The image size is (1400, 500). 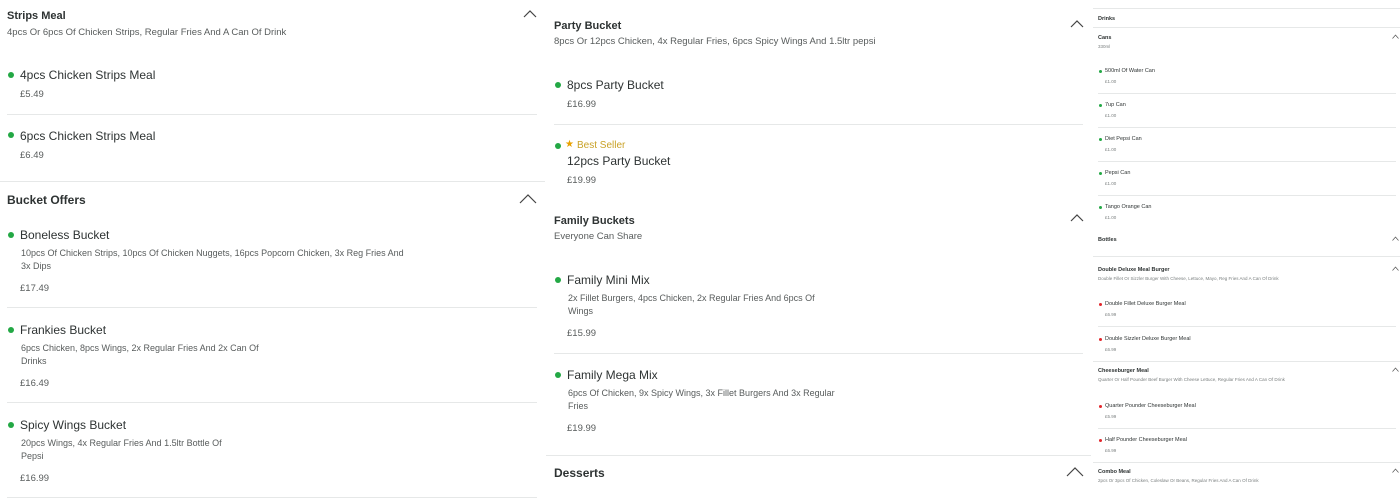 I want to click on menu-item: Double Sizzler Deluxe Burger Meal £6.99, so click(x=1244, y=348).